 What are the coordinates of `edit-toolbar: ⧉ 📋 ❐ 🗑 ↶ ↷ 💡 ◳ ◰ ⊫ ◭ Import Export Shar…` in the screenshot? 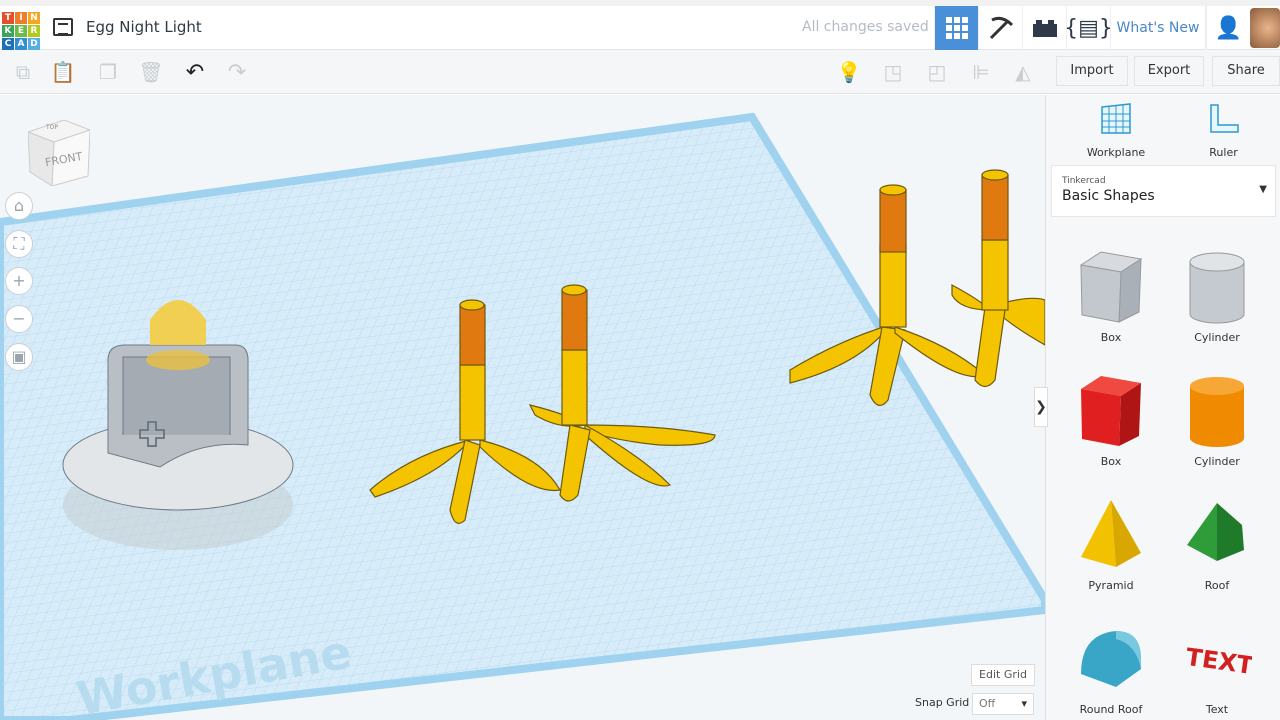 It's located at (640, 72).